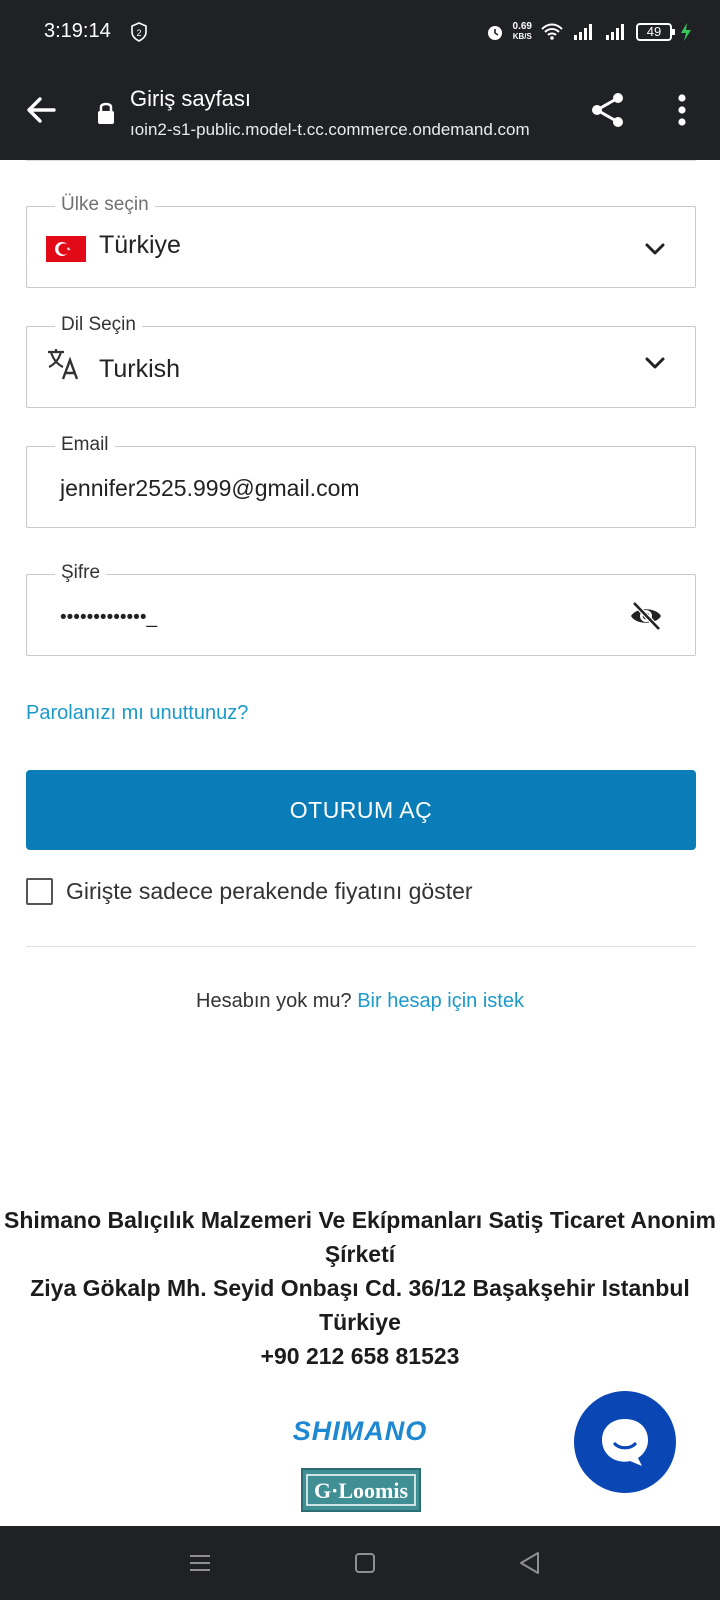  Describe the element at coordinates (361, 241) in the screenshot. I see `country-select: Ülke seçin Türkiye` at that location.